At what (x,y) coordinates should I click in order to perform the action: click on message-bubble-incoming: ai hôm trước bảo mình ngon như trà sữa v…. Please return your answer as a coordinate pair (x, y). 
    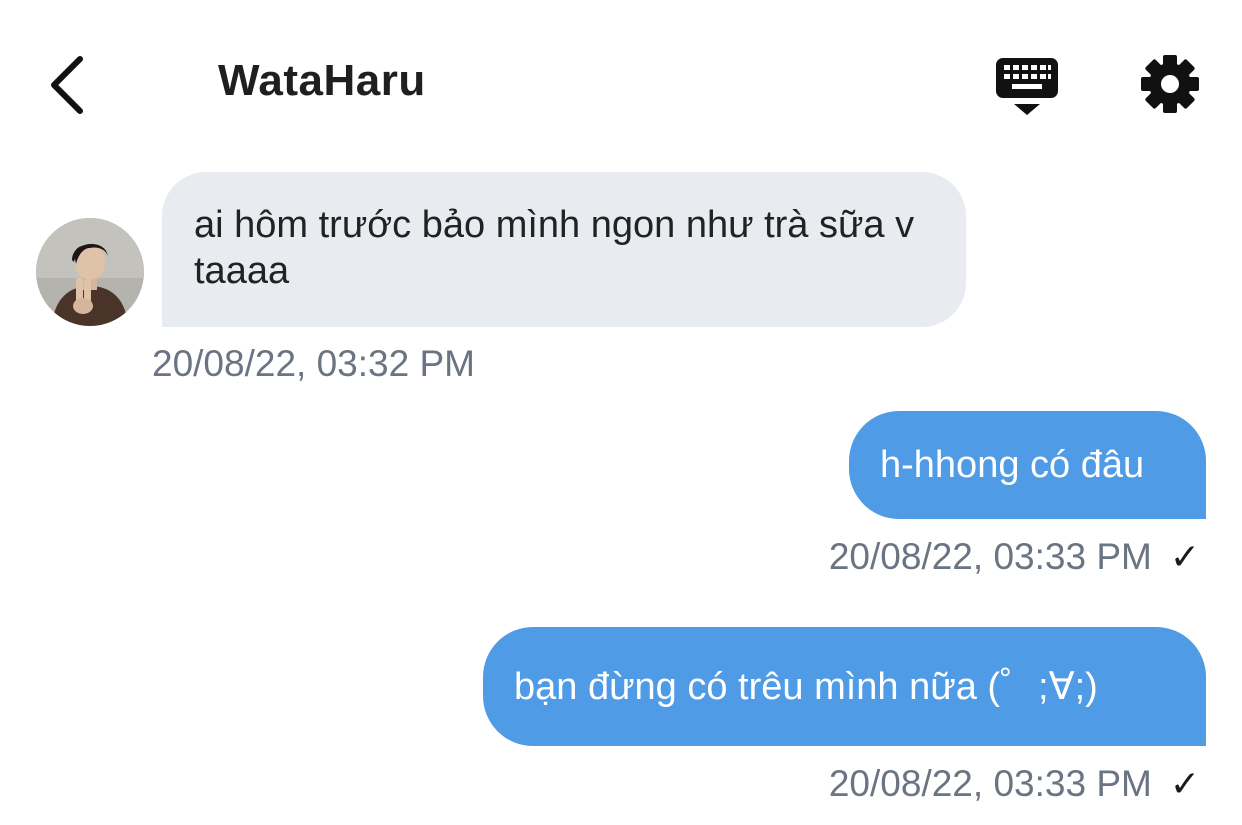
    Looking at the image, I should click on (564, 249).